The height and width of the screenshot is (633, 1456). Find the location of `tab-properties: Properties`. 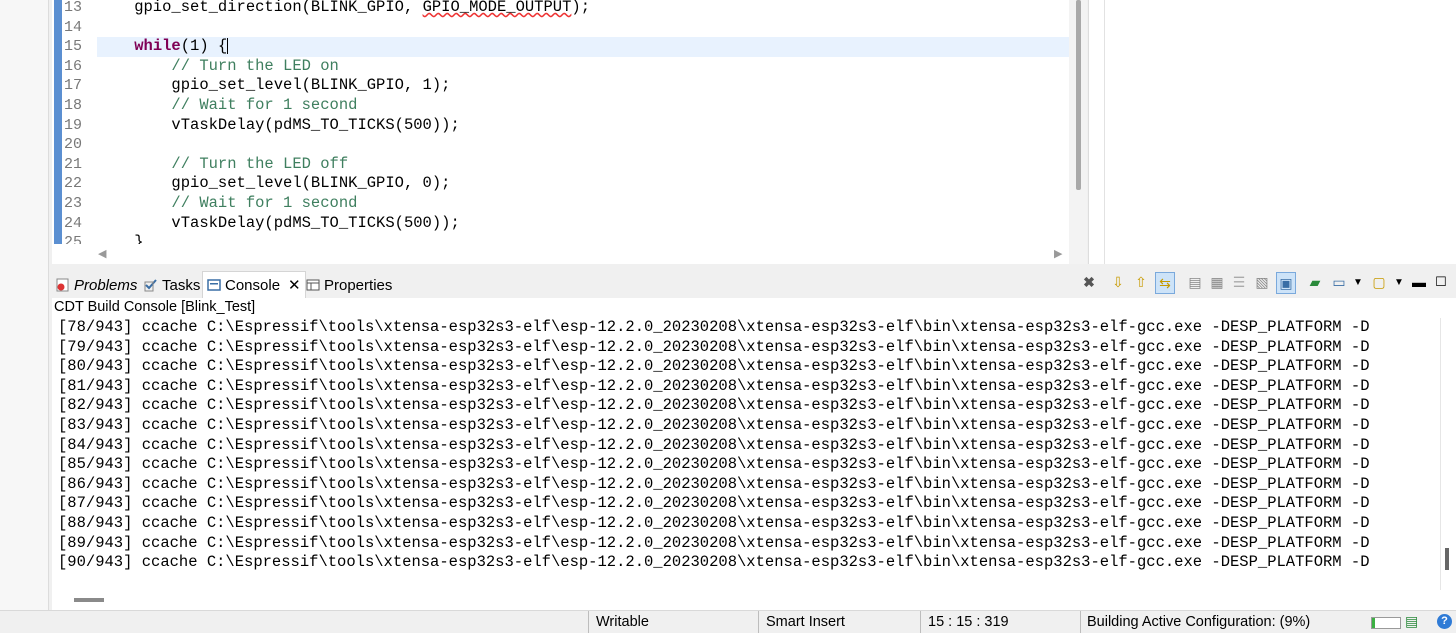

tab-properties: Properties is located at coordinates (349, 285).